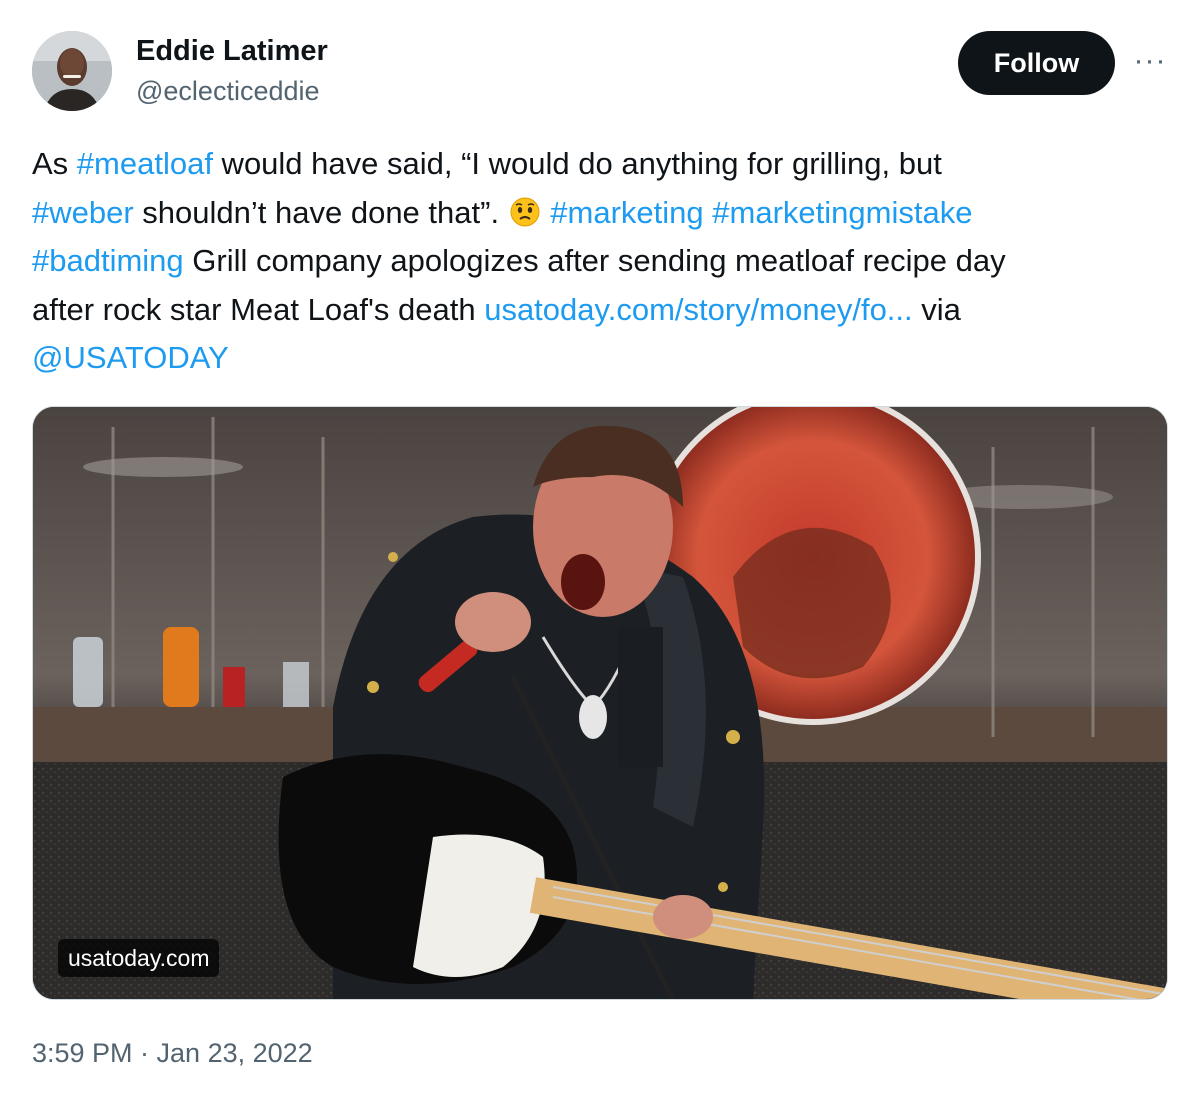 The width and height of the screenshot is (1200, 1102). What do you see at coordinates (130, 357) in the screenshot?
I see `mention-link: @USATODAY` at bounding box center [130, 357].